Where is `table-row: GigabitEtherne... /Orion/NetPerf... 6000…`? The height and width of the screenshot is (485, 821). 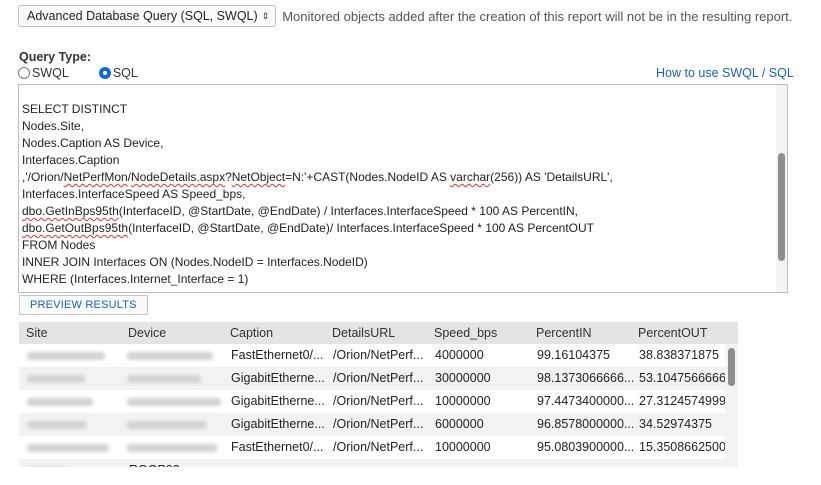 table-row: GigabitEtherne... /Orion/NetPerf... 6000… is located at coordinates (372, 424).